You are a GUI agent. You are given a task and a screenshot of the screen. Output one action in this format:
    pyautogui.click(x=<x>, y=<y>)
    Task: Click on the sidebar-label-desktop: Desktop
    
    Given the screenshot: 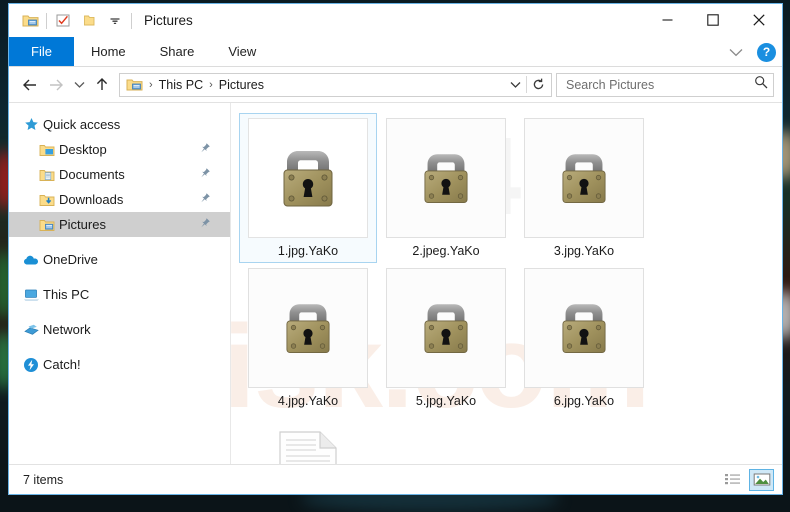 What is the action you would take?
    pyautogui.click(x=83, y=149)
    